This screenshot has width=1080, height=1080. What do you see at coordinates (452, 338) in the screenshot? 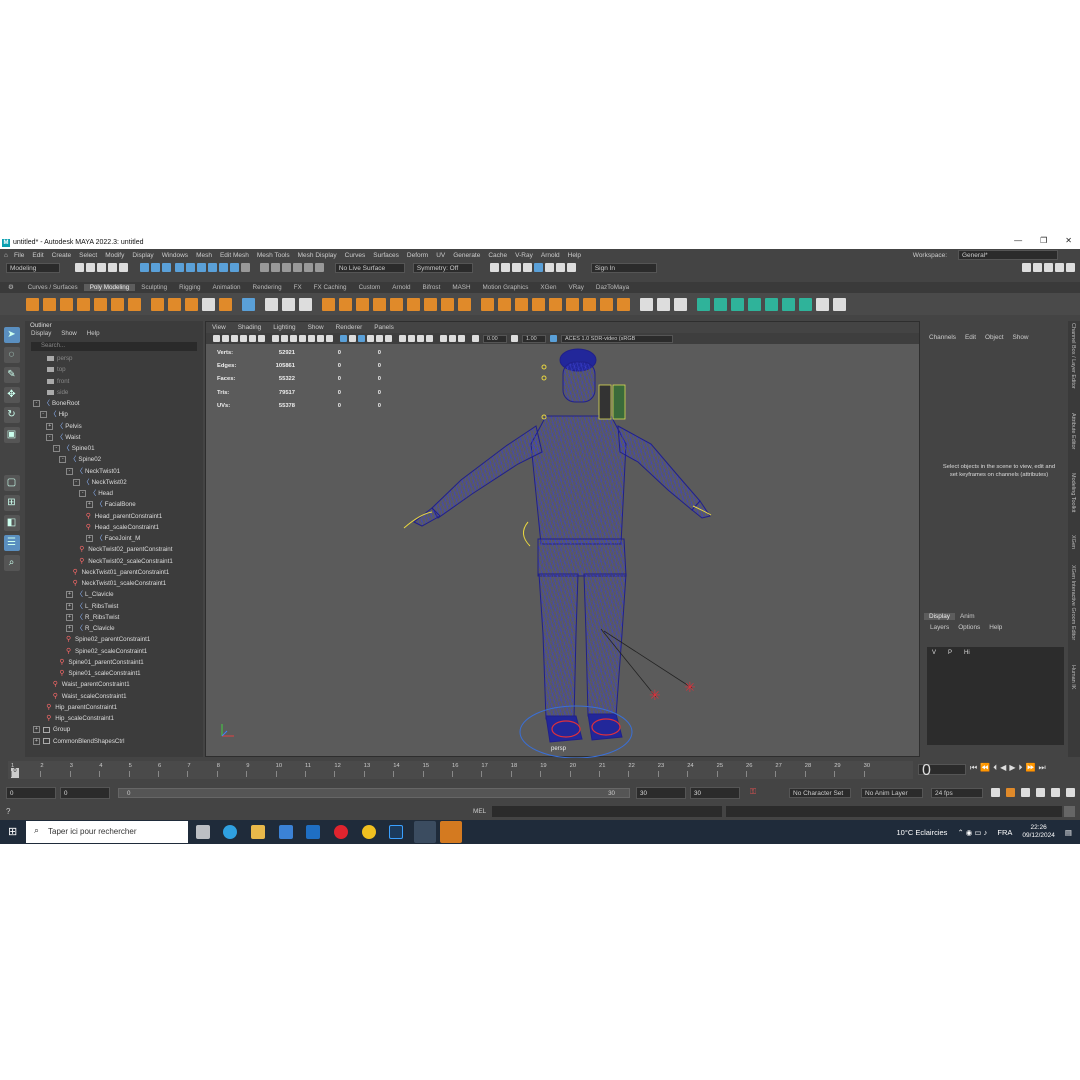
I see `xray-icon` at bounding box center [452, 338].